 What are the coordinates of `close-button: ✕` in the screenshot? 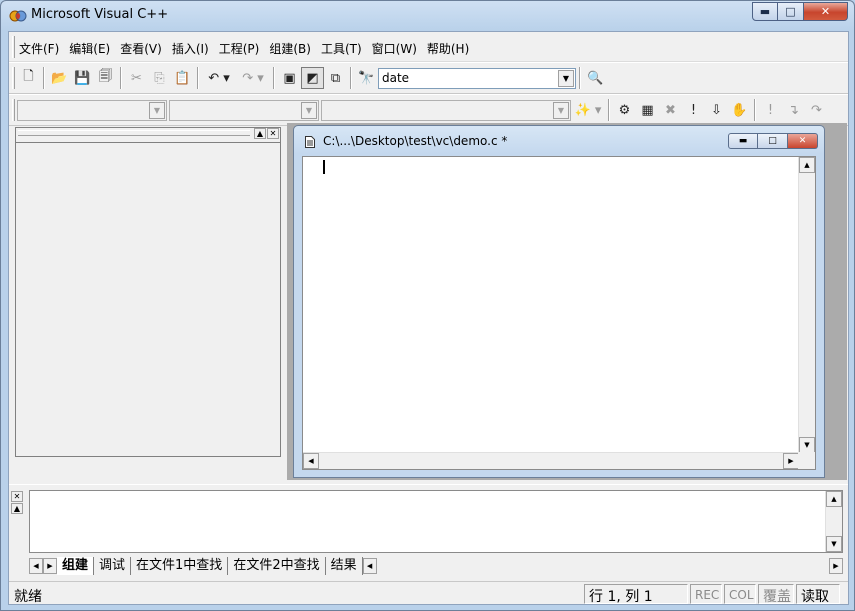 It's located at (826, 11).